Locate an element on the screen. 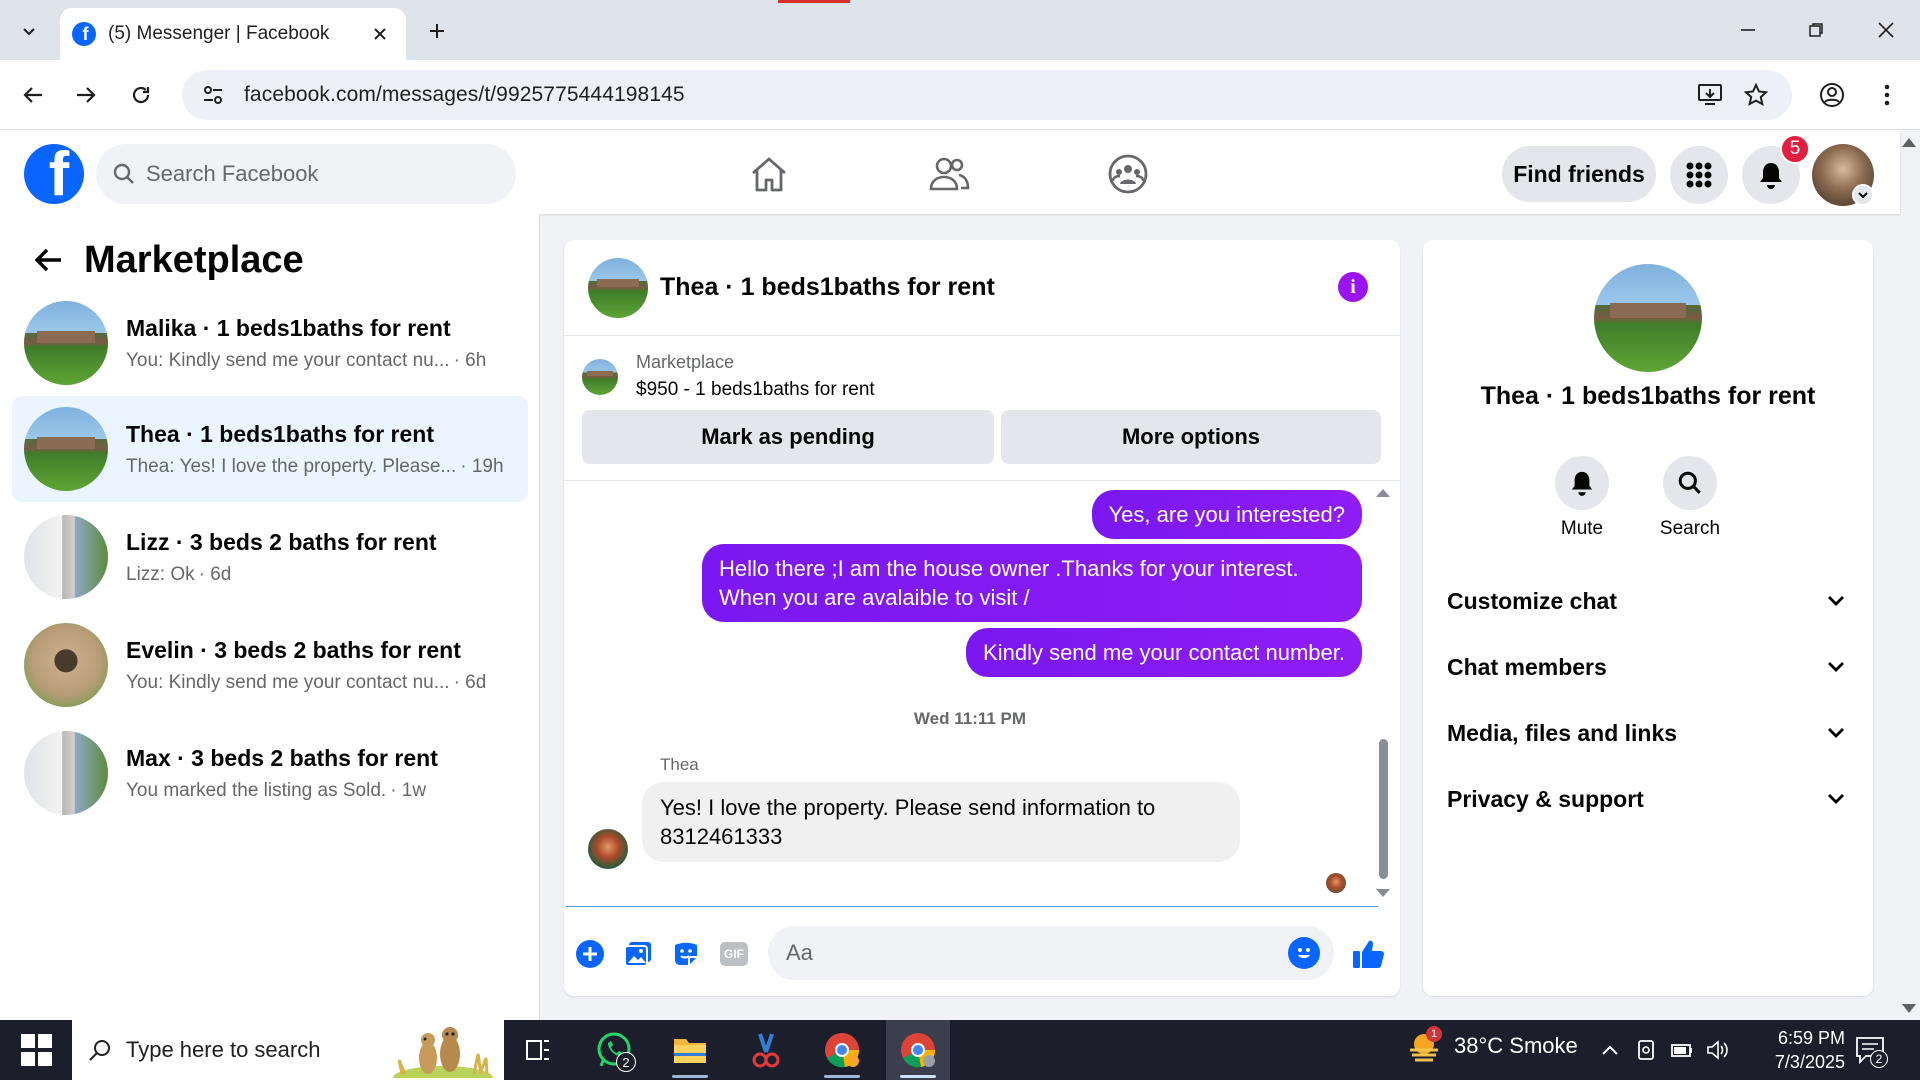 This screenshot has width=1920, height=1080. details-avatar is located at coordinates (1648, 318).